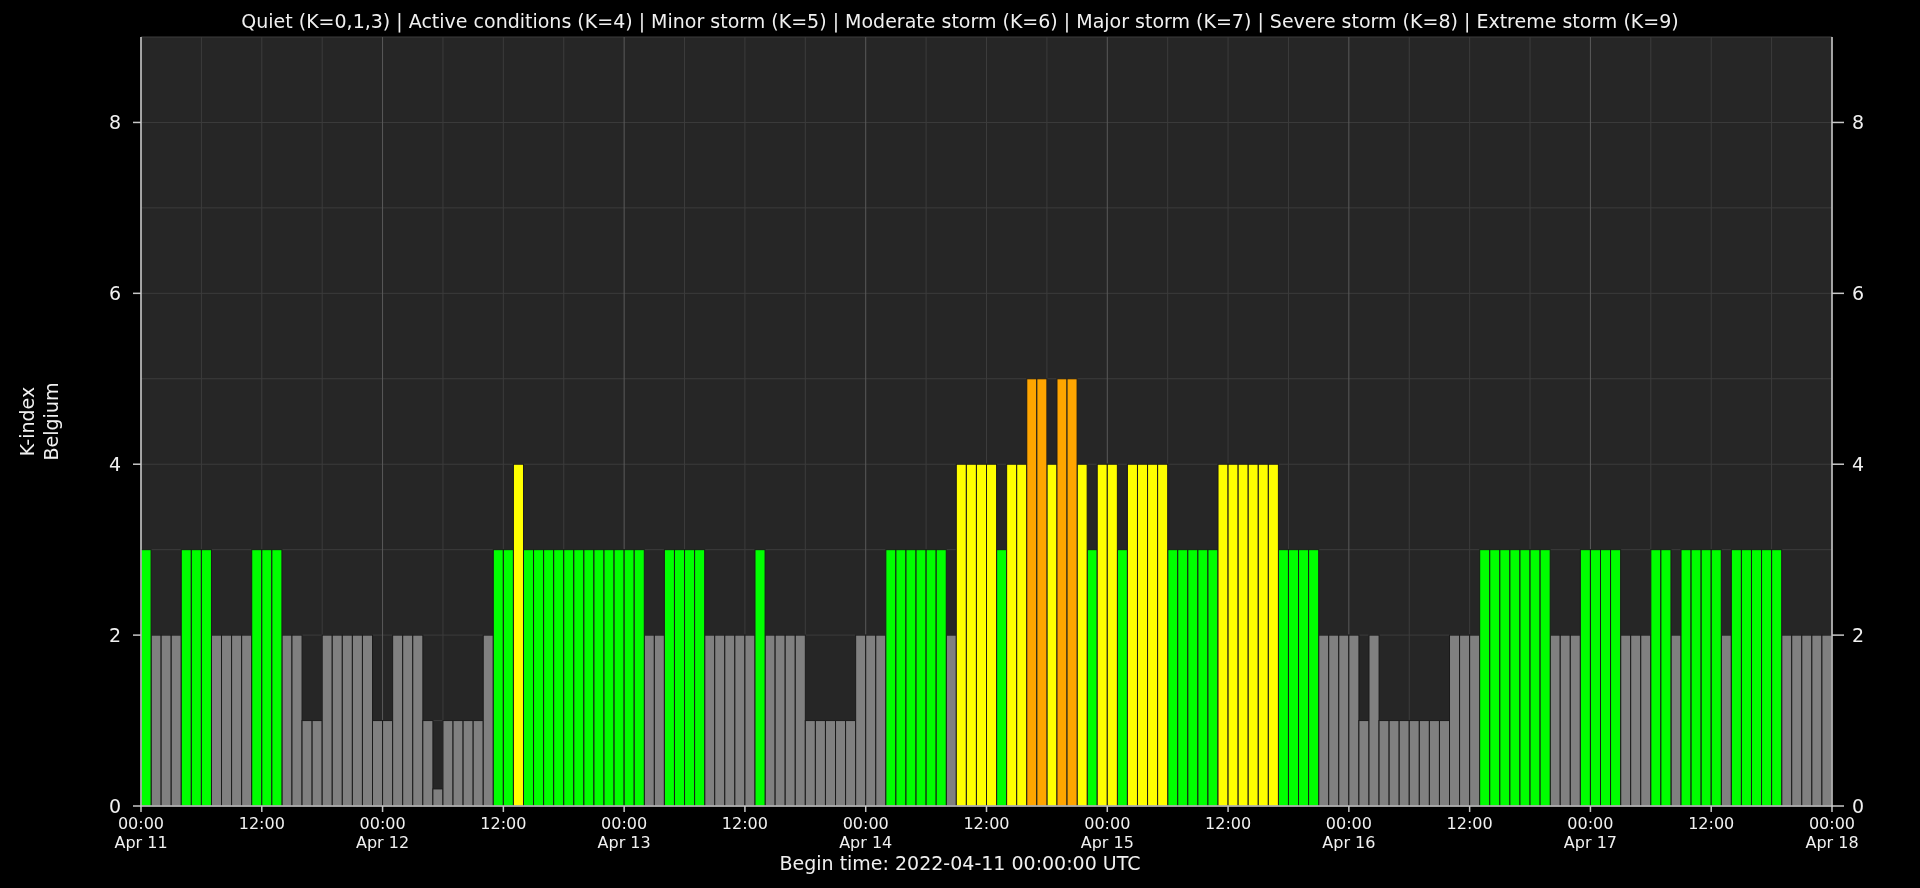 The image size is (1920, 888). I want to click on x-tick-label: 00:00 Apr 17, so click(1590, 833).